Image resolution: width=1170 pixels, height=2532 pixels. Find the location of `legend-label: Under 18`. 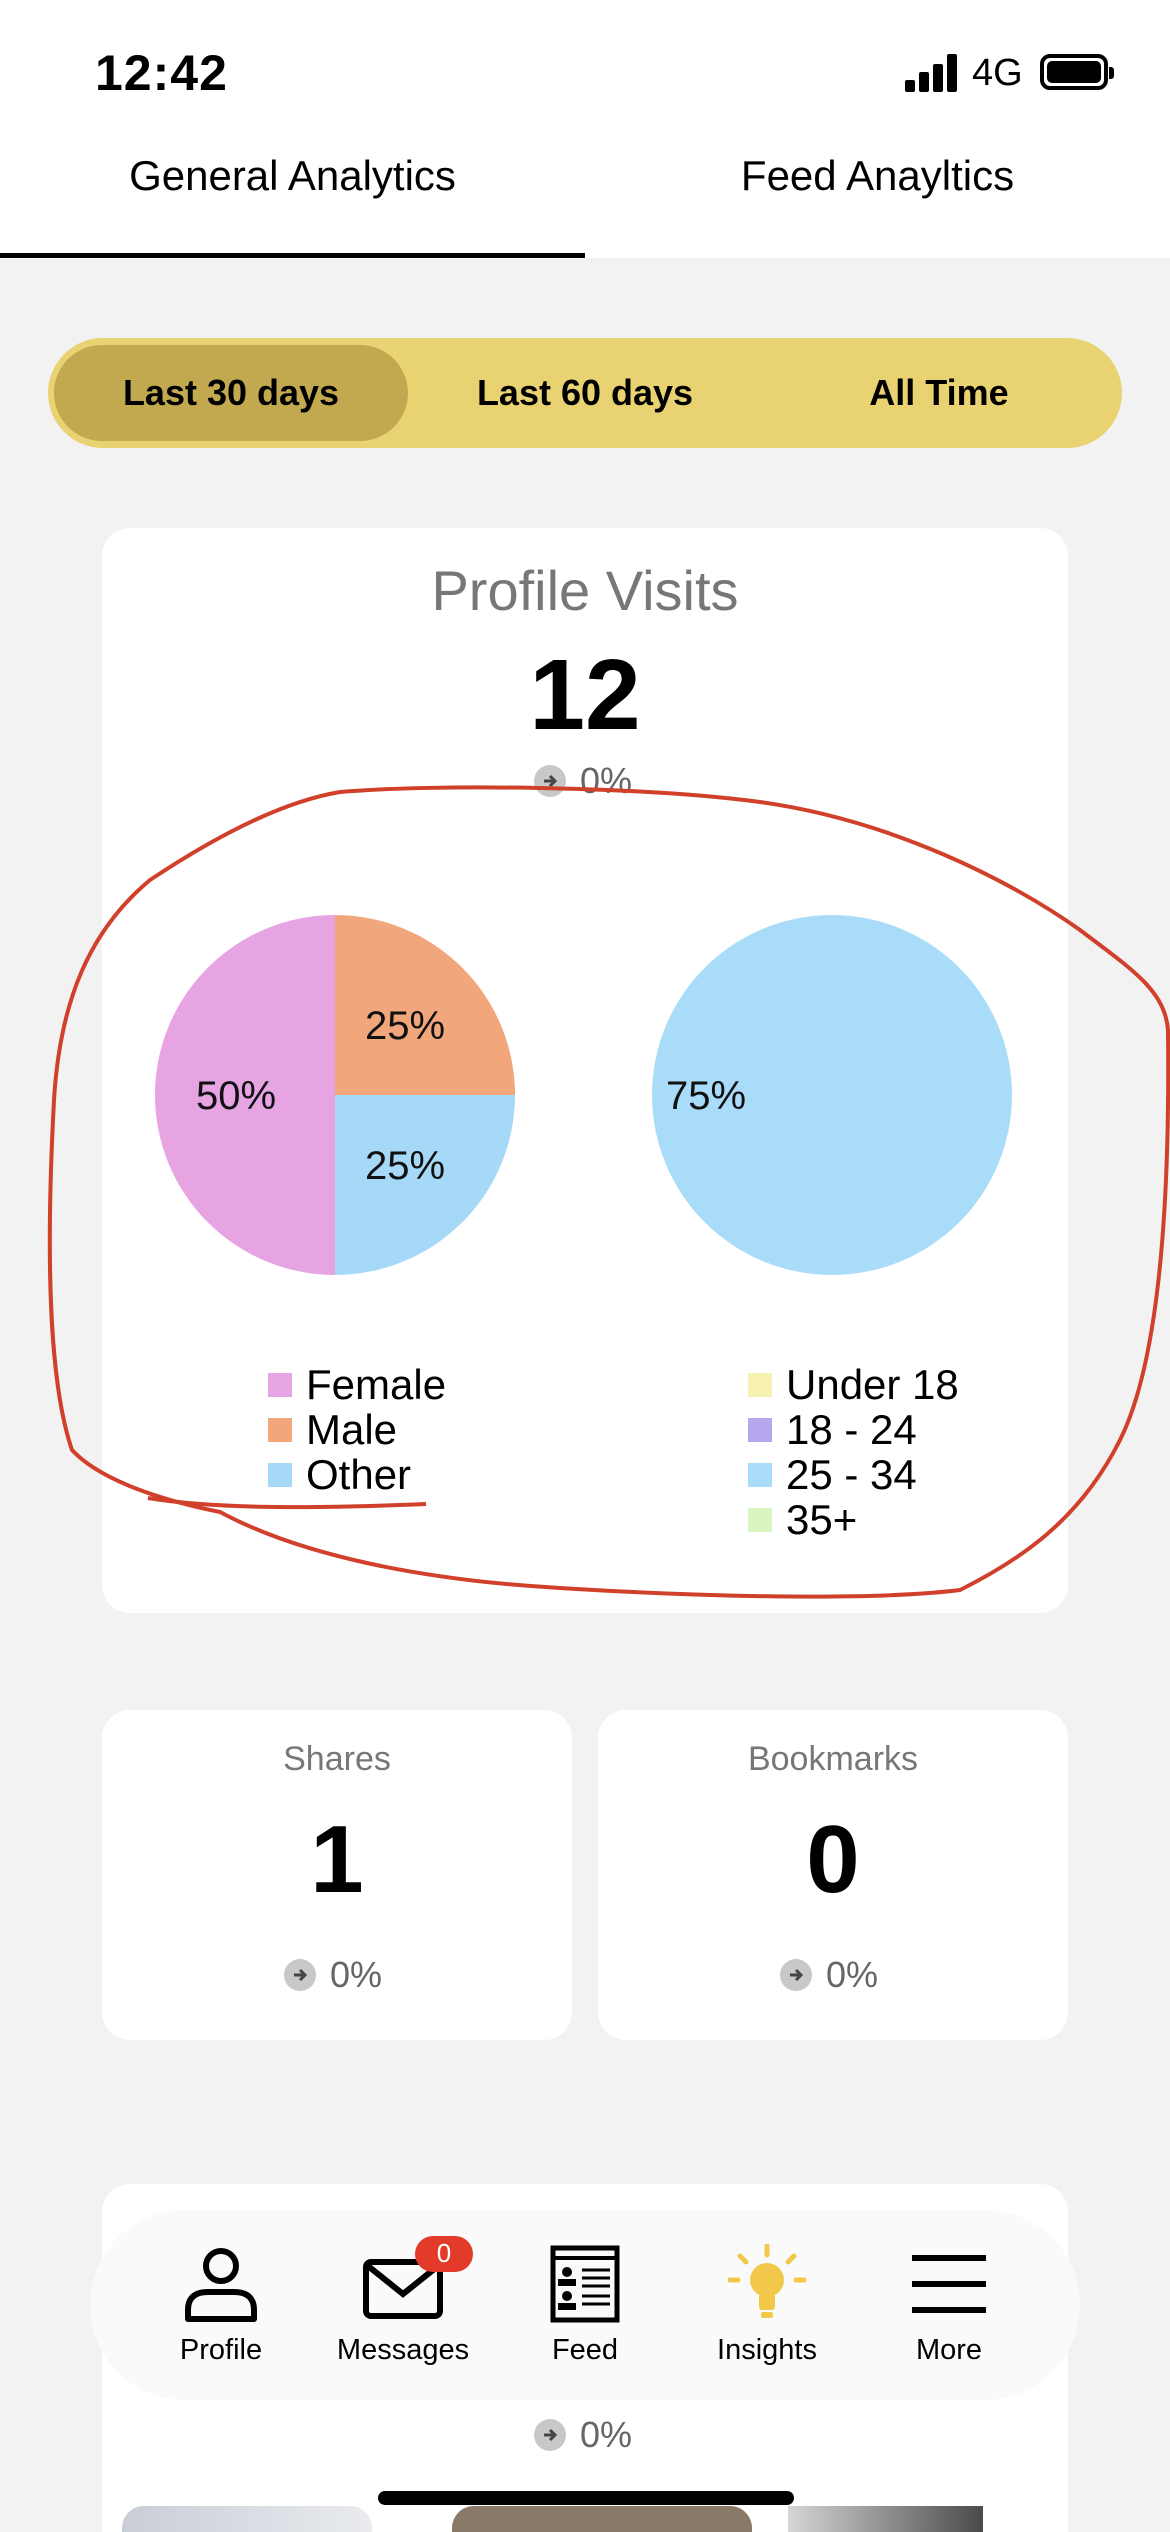

legend-label: Under 18 is located at coordinates (872, 1384).